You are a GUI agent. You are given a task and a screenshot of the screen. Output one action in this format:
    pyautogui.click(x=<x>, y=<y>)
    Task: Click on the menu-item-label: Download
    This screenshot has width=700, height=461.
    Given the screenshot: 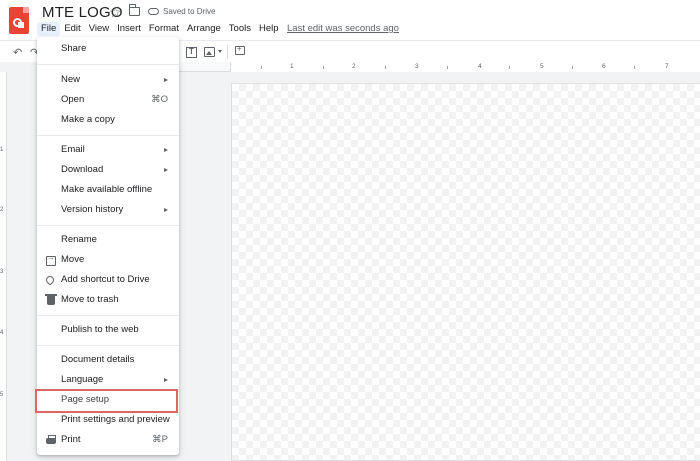 What is the action you would take?
    pyautogui.click(x=82, y=169)
    